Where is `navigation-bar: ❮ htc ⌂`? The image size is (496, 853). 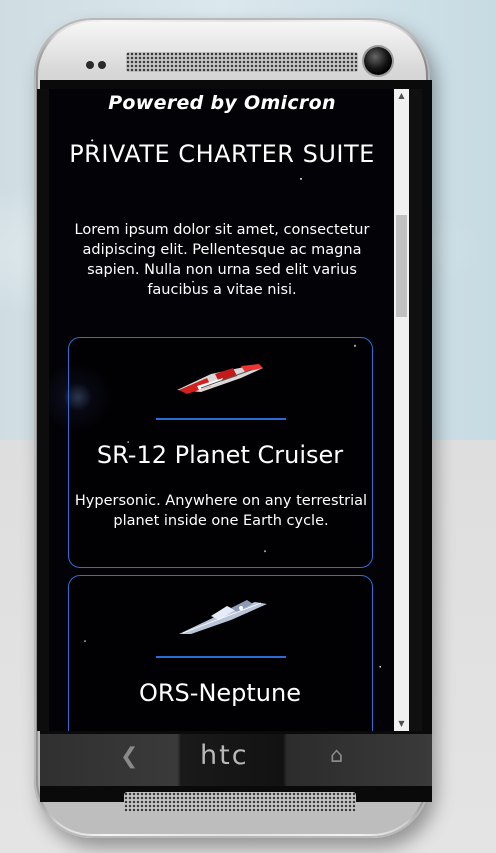 navigation-bar: ❮ htc ⌂ is located at coordinates (236, 760).